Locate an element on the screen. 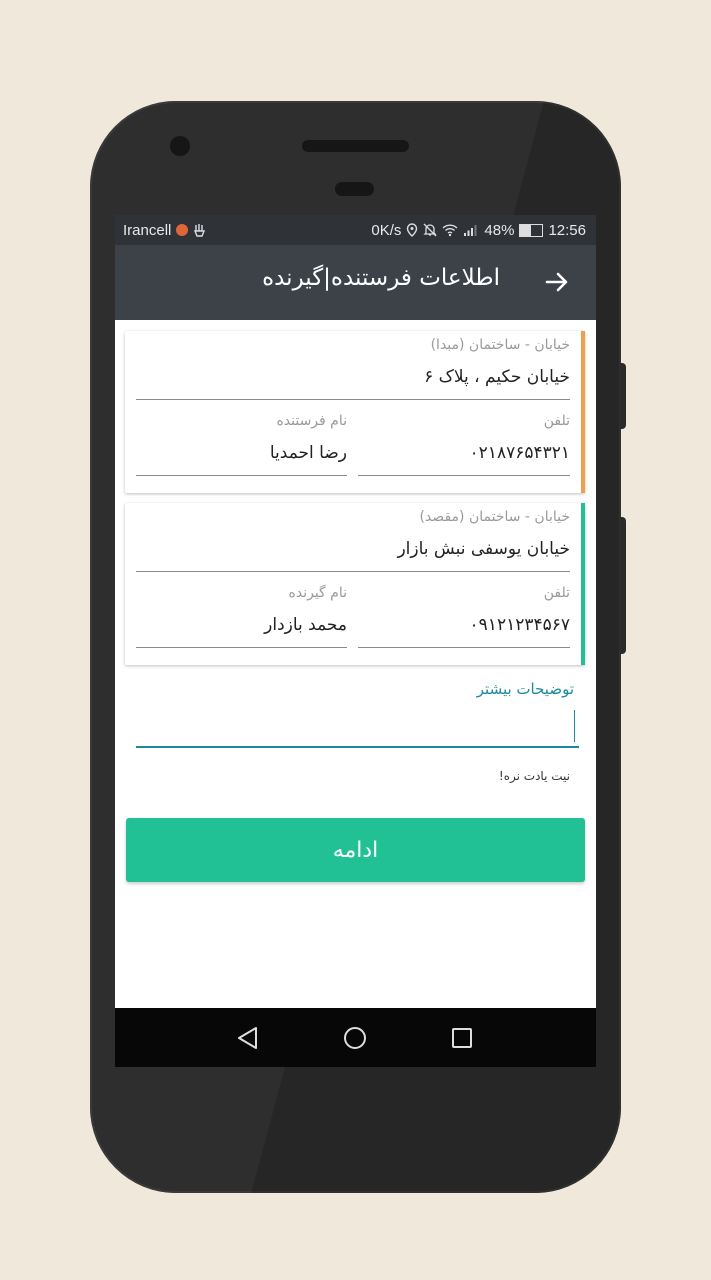  usb-debug-icon is located at coordinates (200, 230).